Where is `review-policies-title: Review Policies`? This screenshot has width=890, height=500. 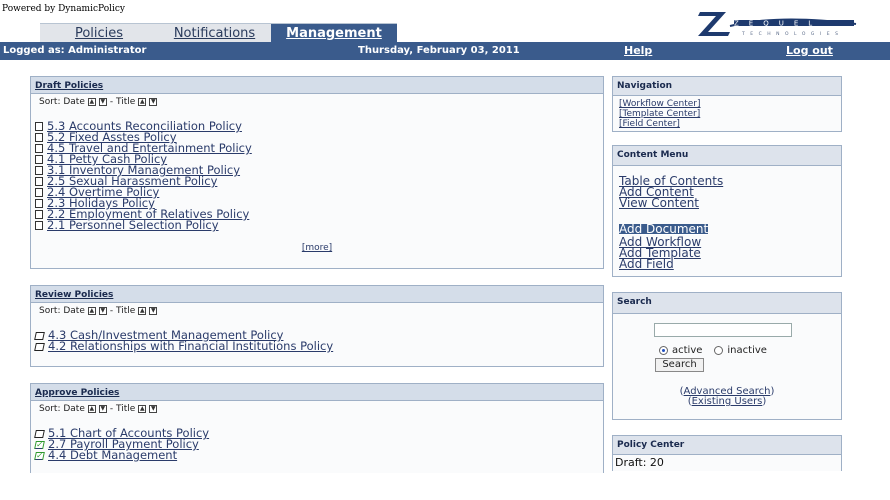 review-policies-title: Review Policies is located at coordinates (317, 294).